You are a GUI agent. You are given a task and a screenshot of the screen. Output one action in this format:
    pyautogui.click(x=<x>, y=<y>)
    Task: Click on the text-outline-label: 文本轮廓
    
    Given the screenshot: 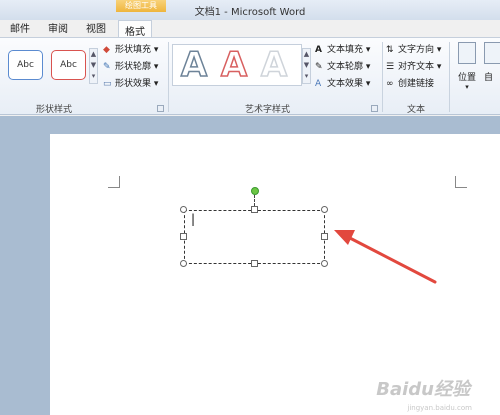 What is the action you would take?
    pyautogui.click(x=345, y=67)
    